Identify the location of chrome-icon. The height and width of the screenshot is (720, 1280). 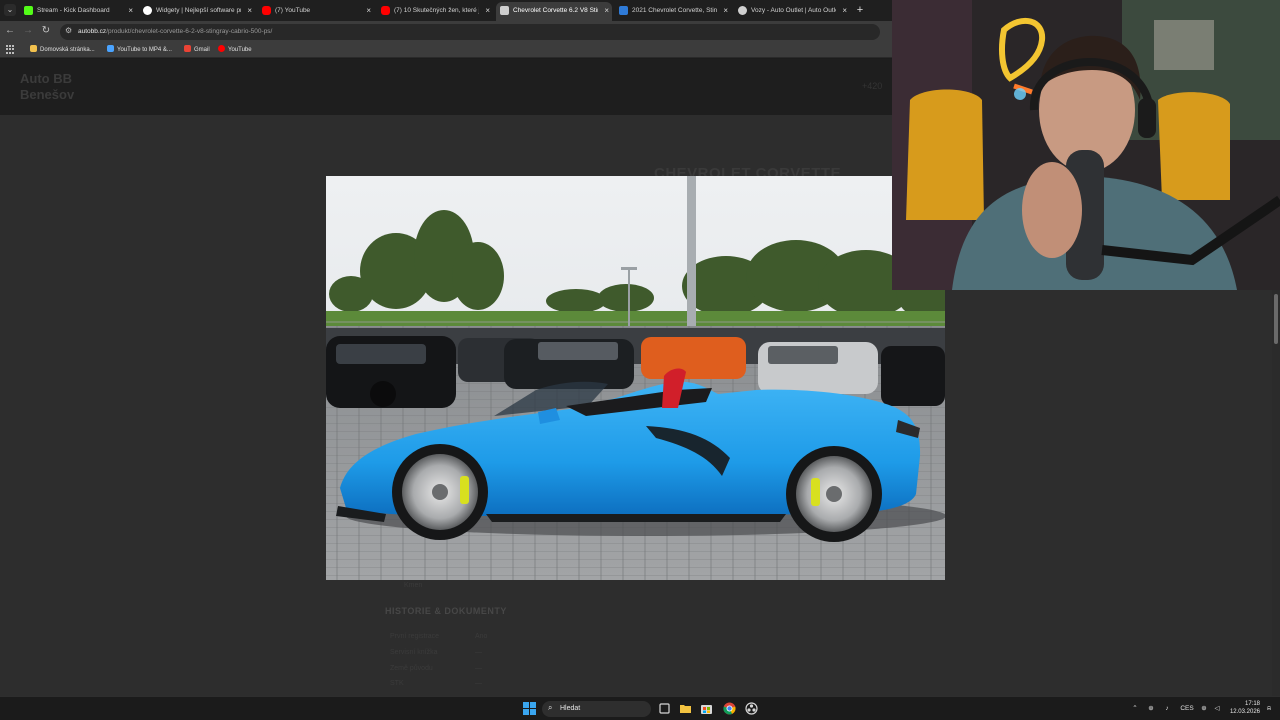
(729, 708).